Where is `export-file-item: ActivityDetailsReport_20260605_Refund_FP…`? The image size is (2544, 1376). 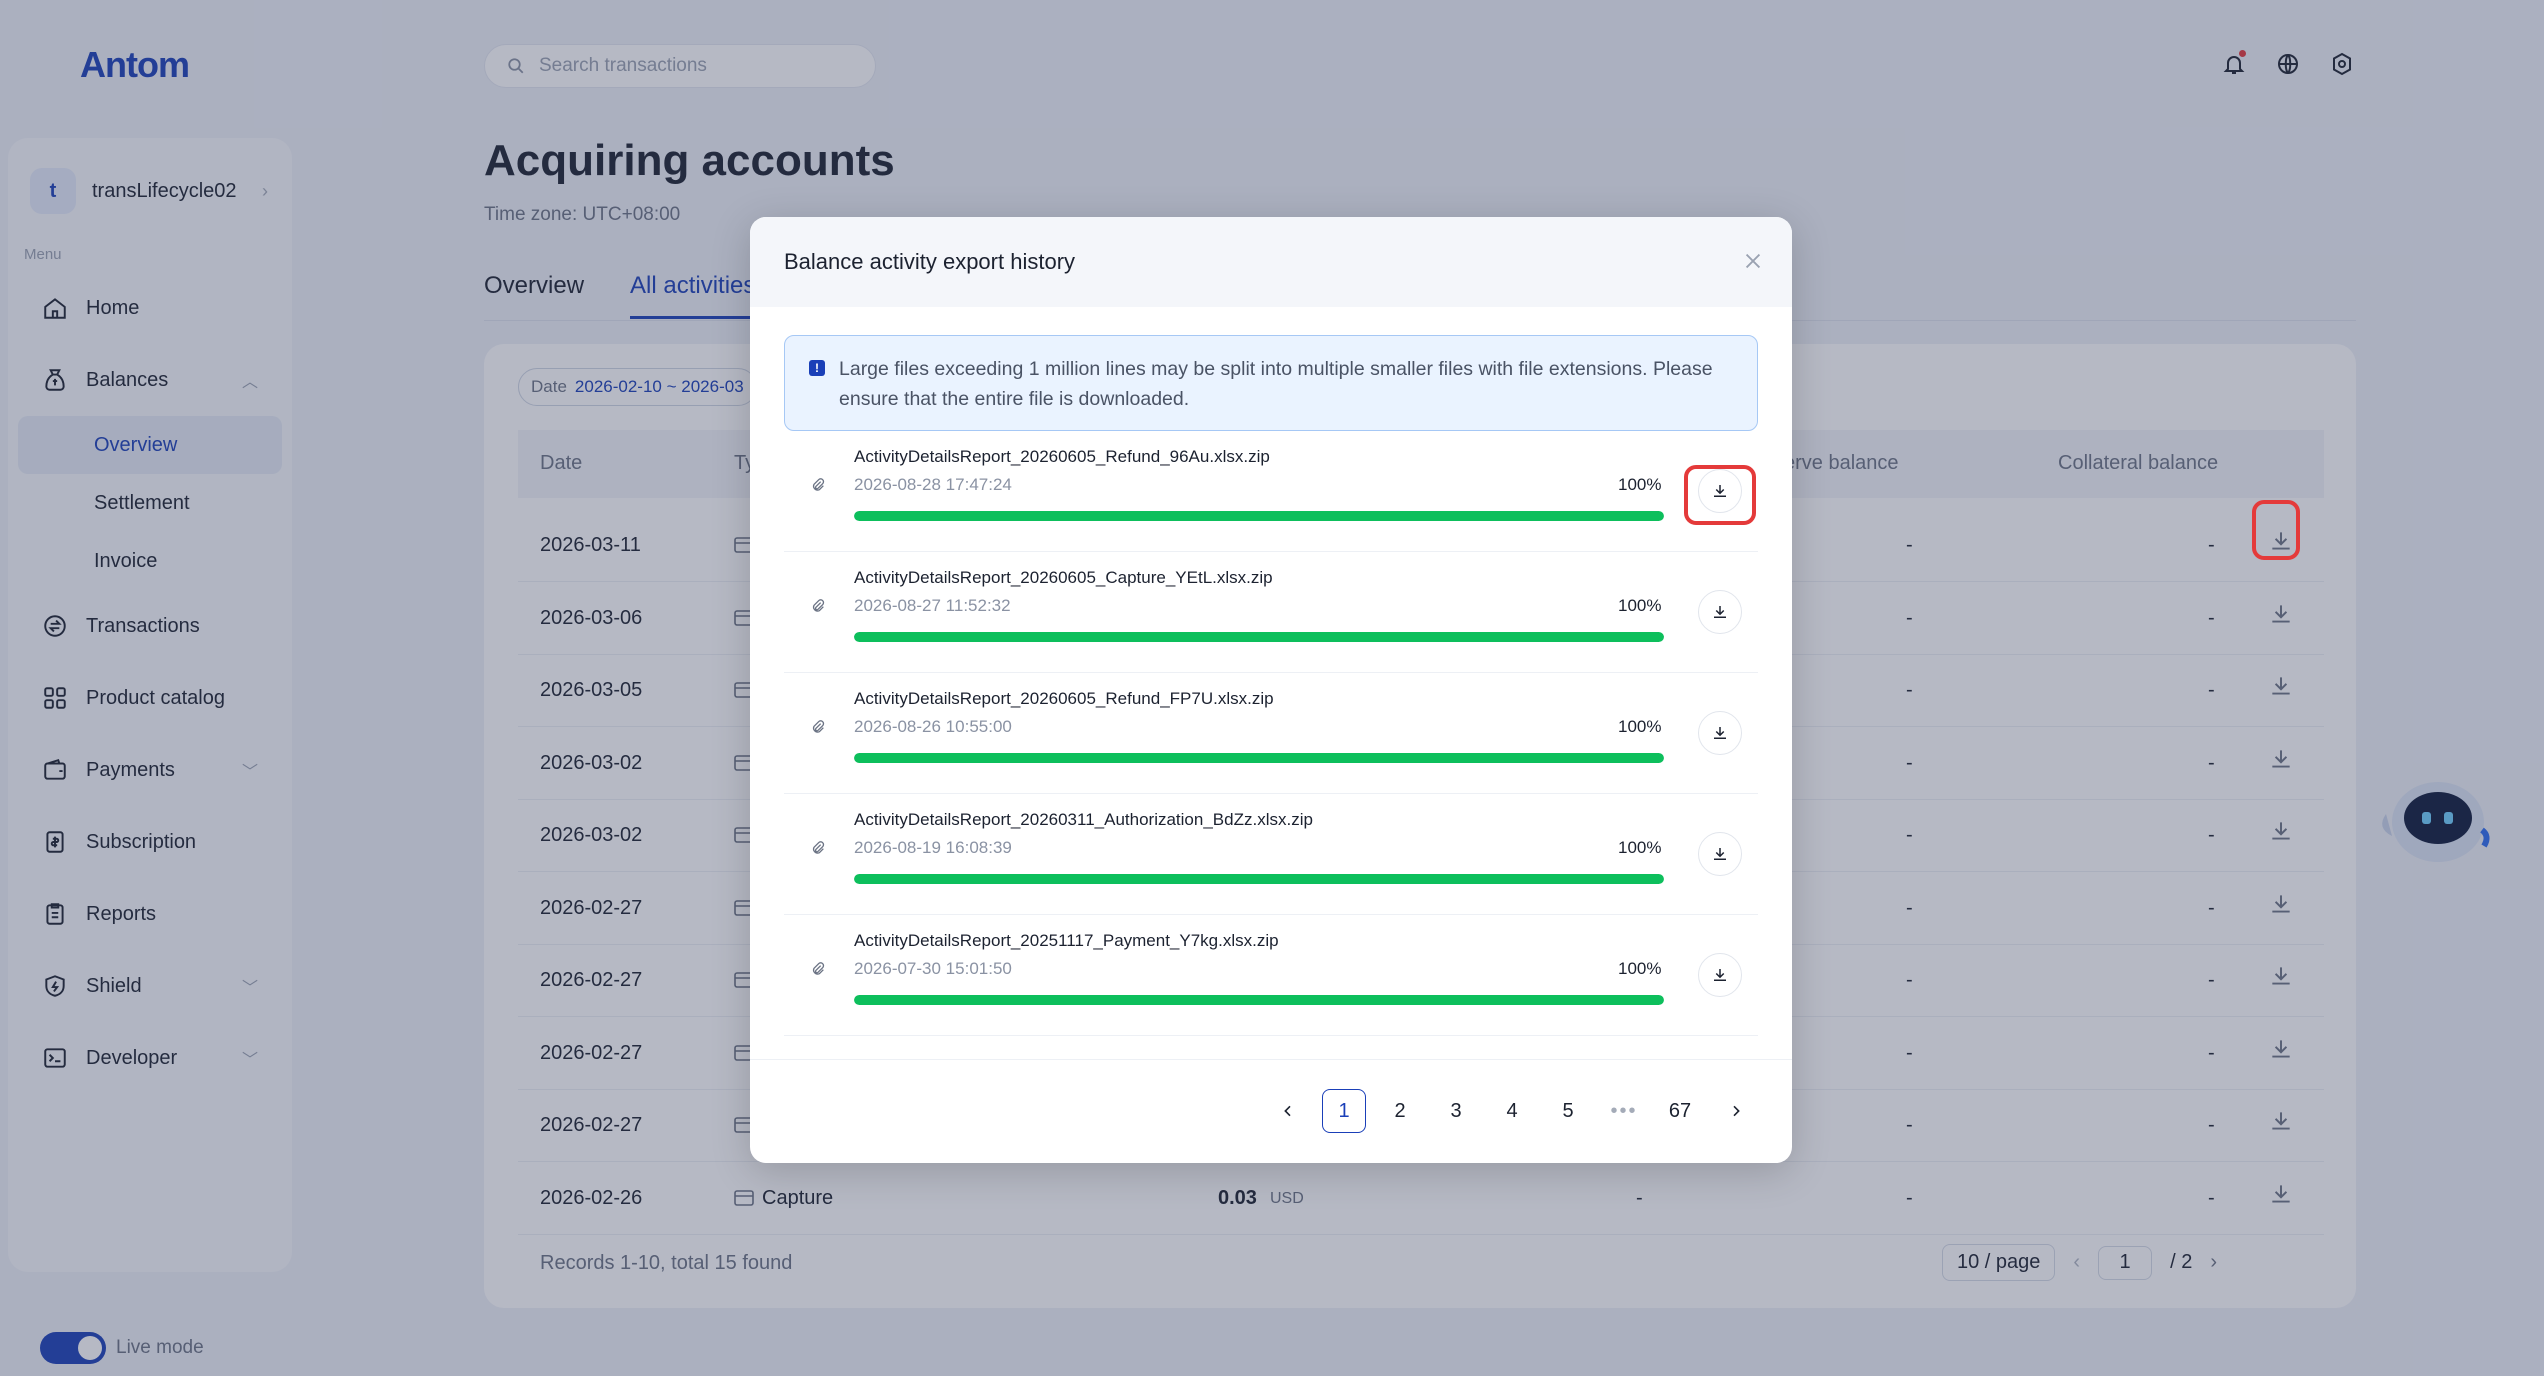 export-file-item: ActivityDetailsReport_20260605_Refund_FP… is located at coordinates (1271, 733).